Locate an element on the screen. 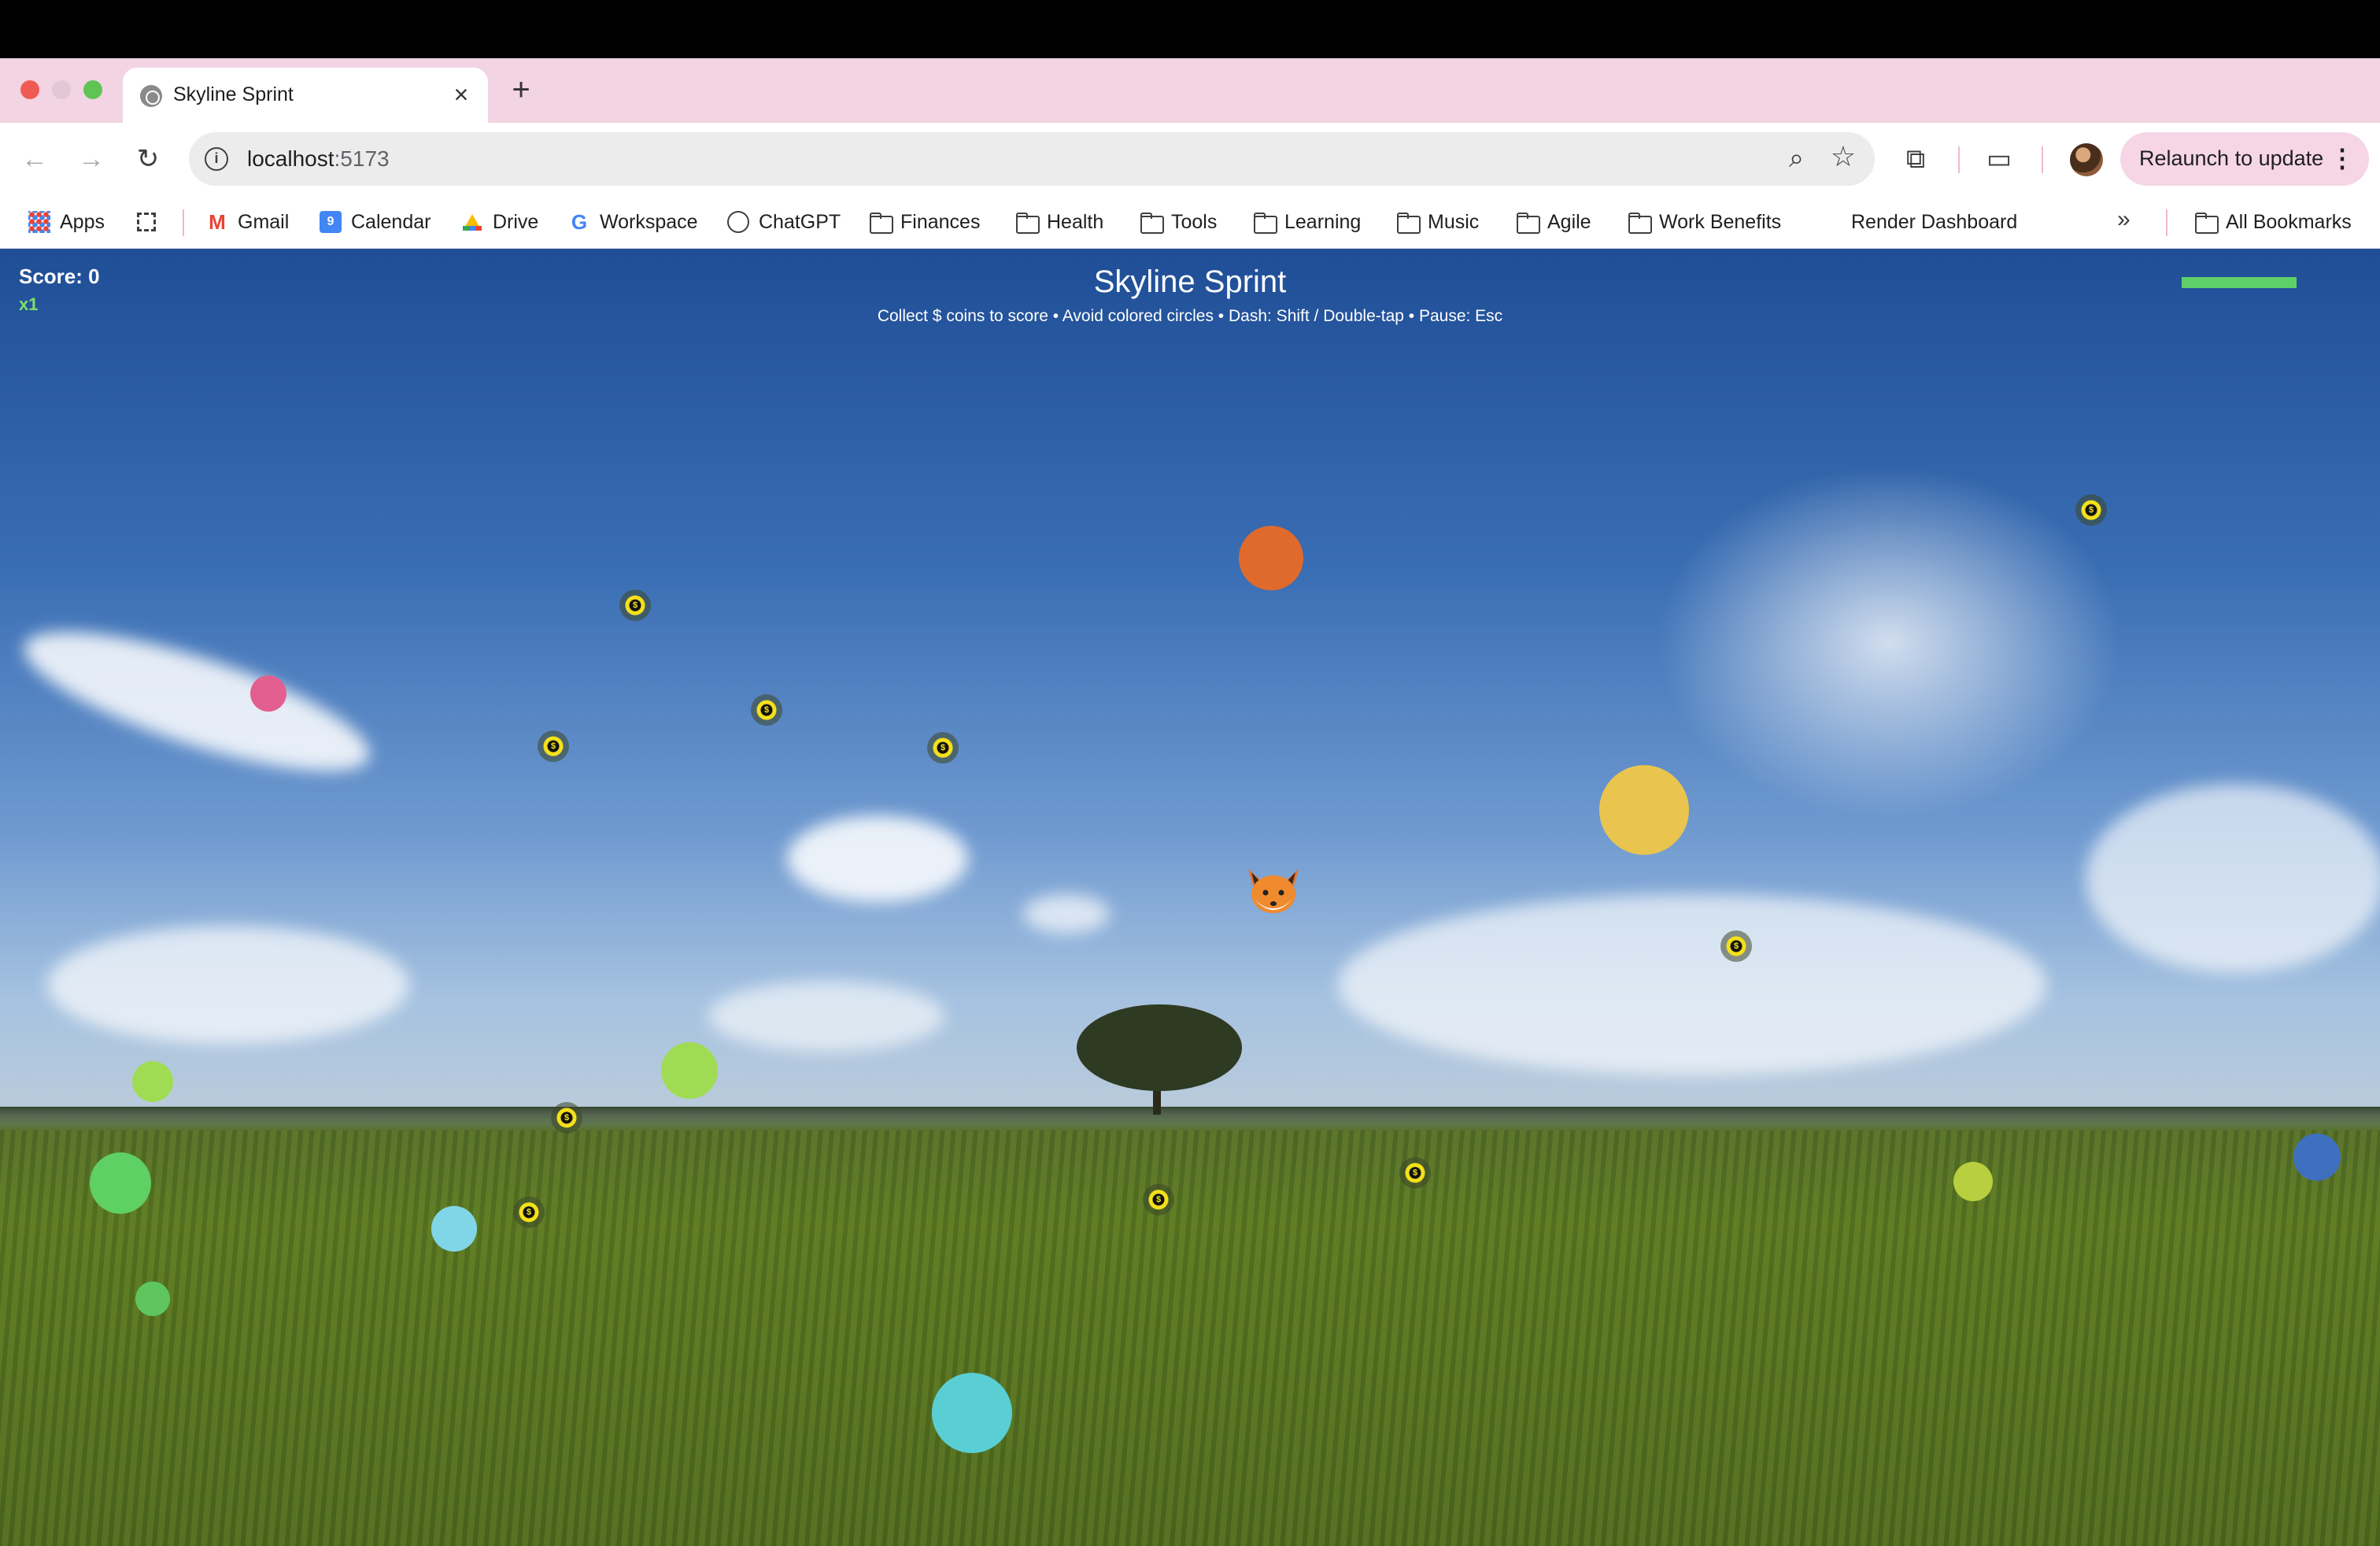 The width and height of the screenshot is (2380, 1546). tab-skyline-sprint: Skyline Sprint × is located at coordinates (305, 96).